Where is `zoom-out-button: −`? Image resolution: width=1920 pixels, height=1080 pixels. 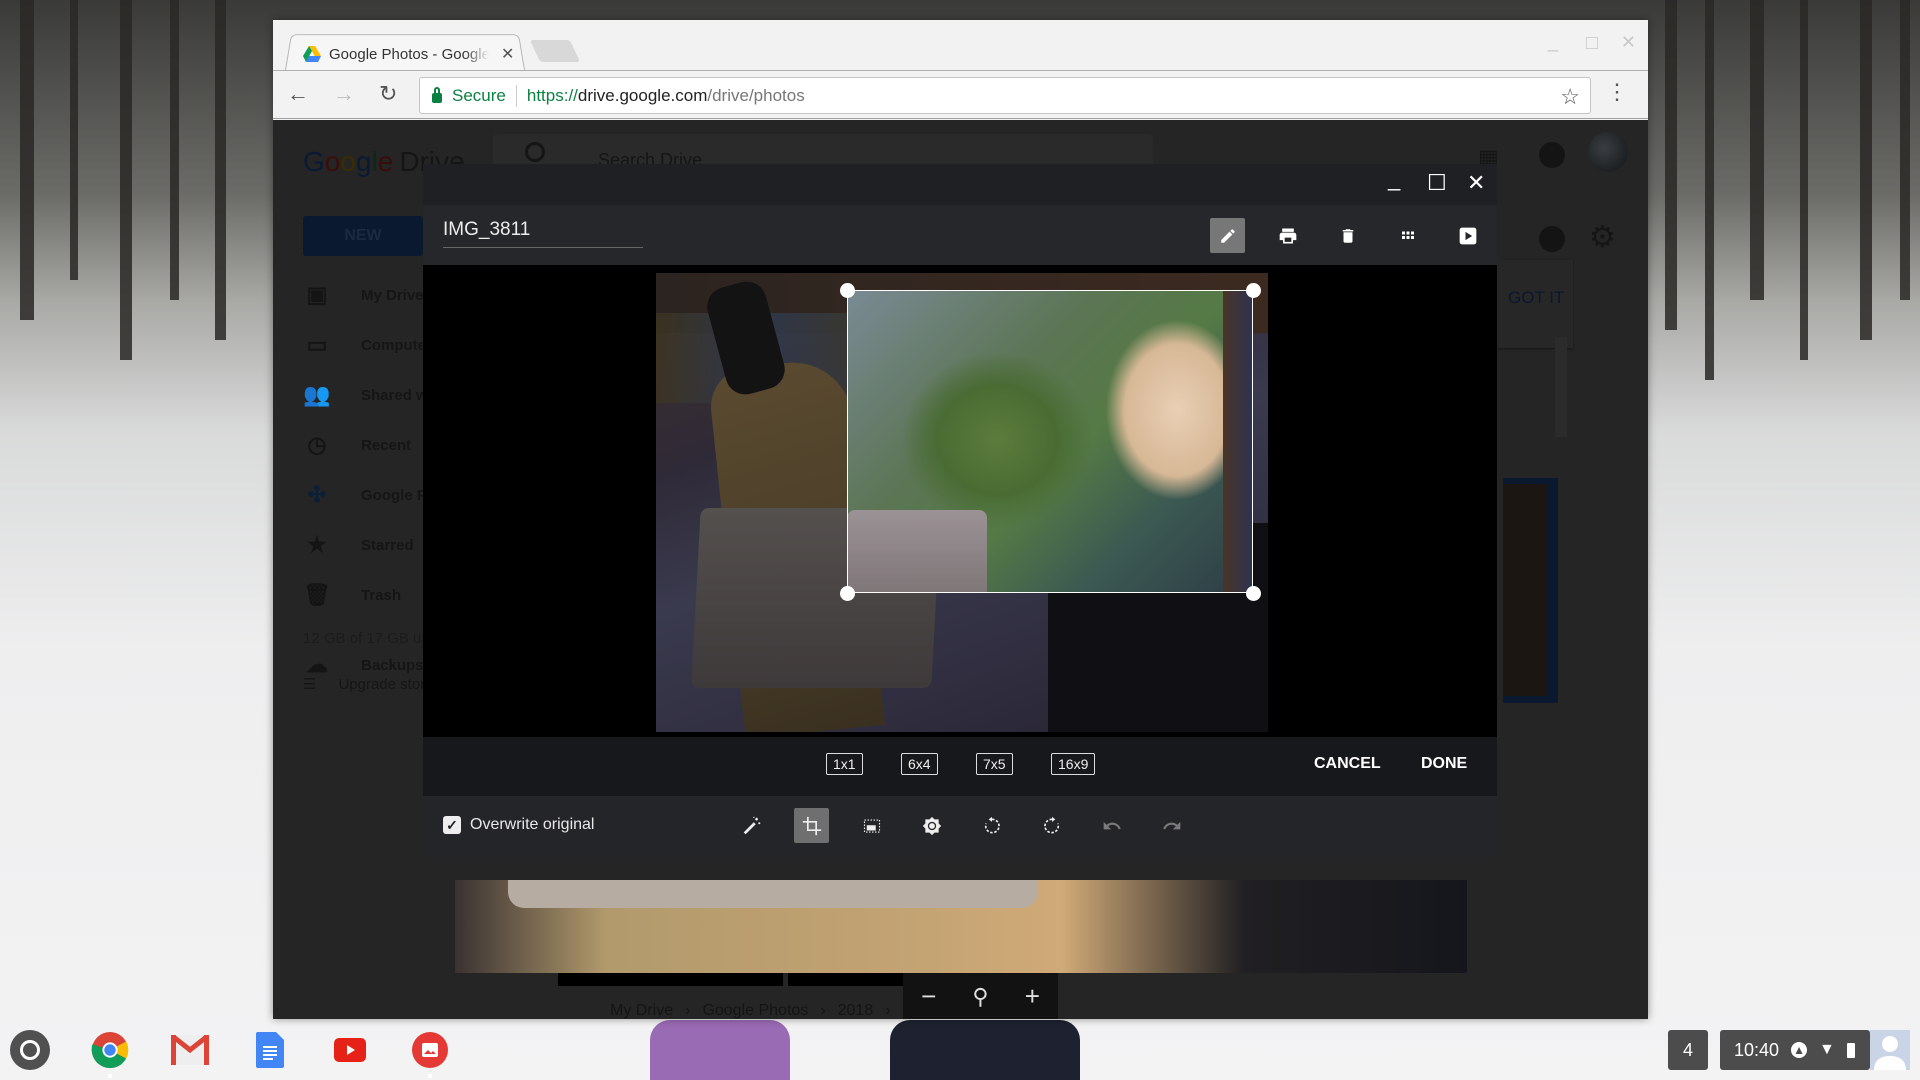 zoom-out-button: − is located at coordinates (928, 996).